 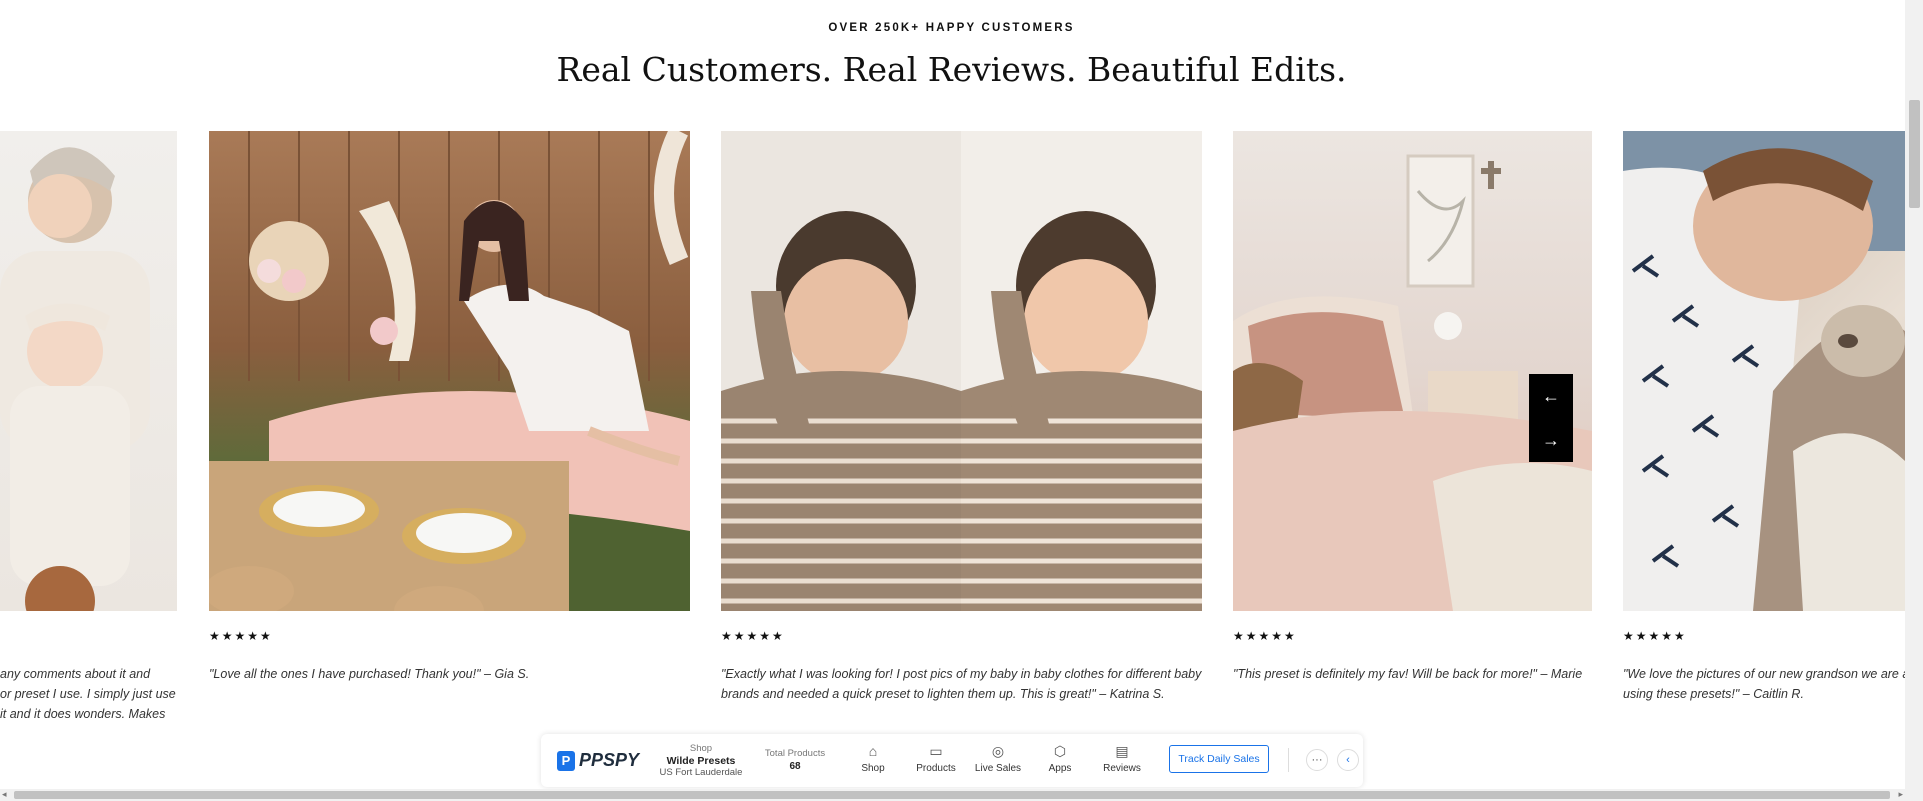 What do you see at coordinates (795, 753) in the screenshot?
I see `total-products-label: Total Products` at bounding box center [795, 753].